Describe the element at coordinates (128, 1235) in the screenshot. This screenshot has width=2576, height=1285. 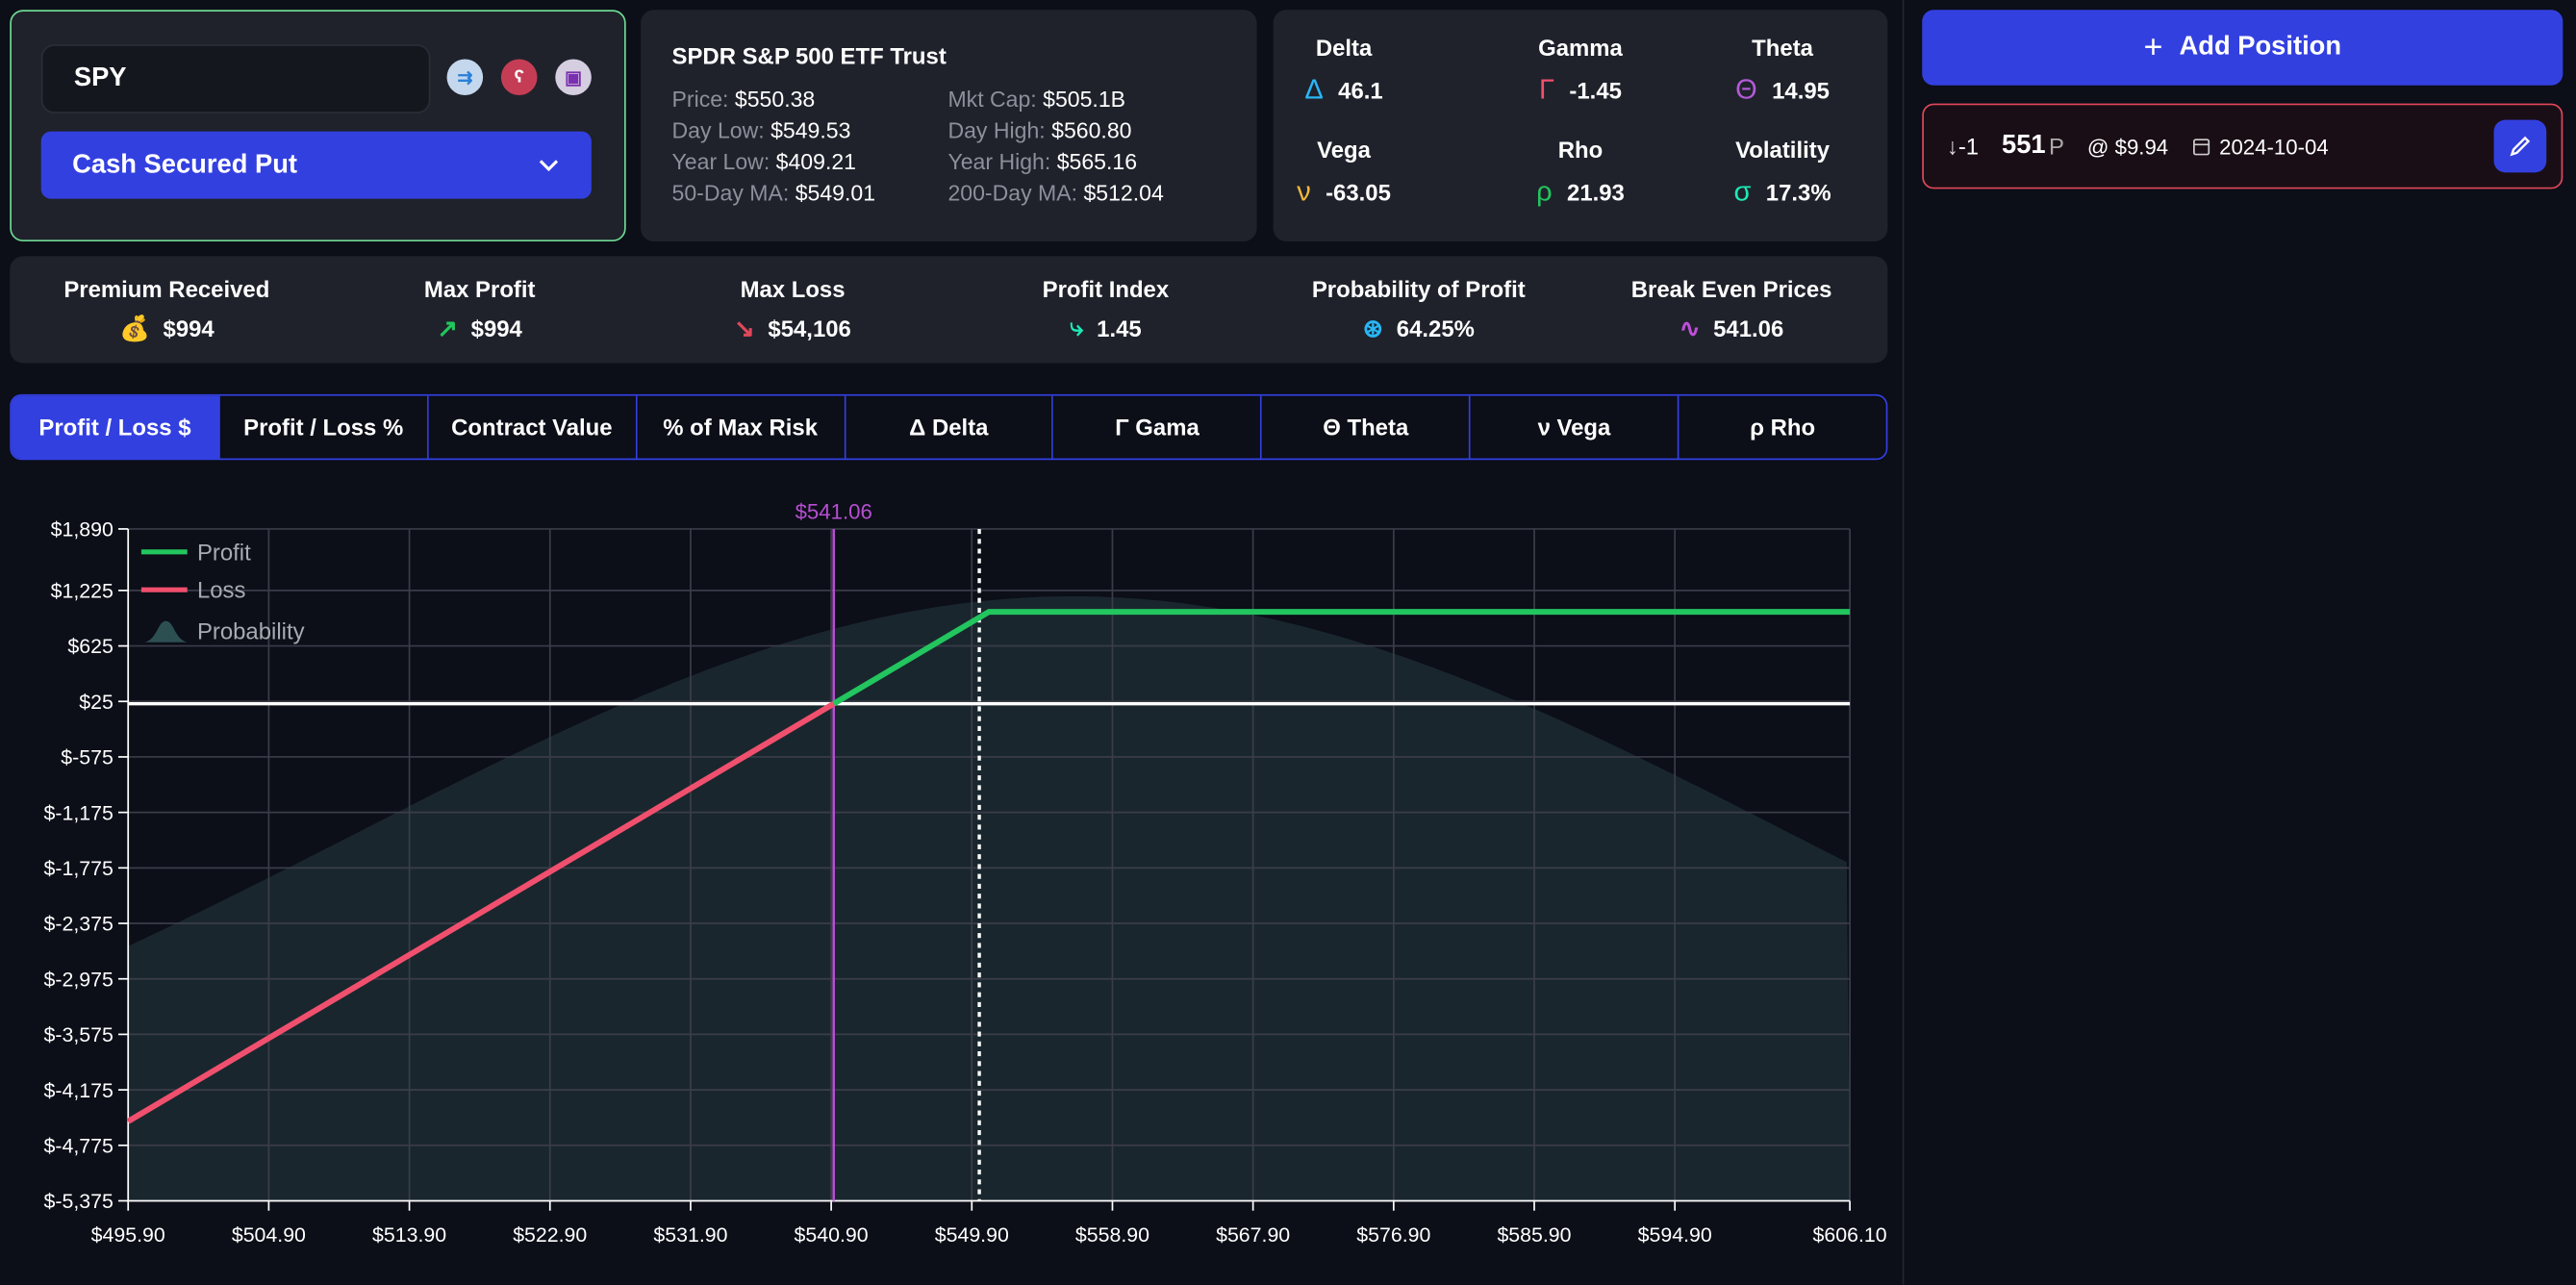
I see `x-tick-label: $495.90` at that location.